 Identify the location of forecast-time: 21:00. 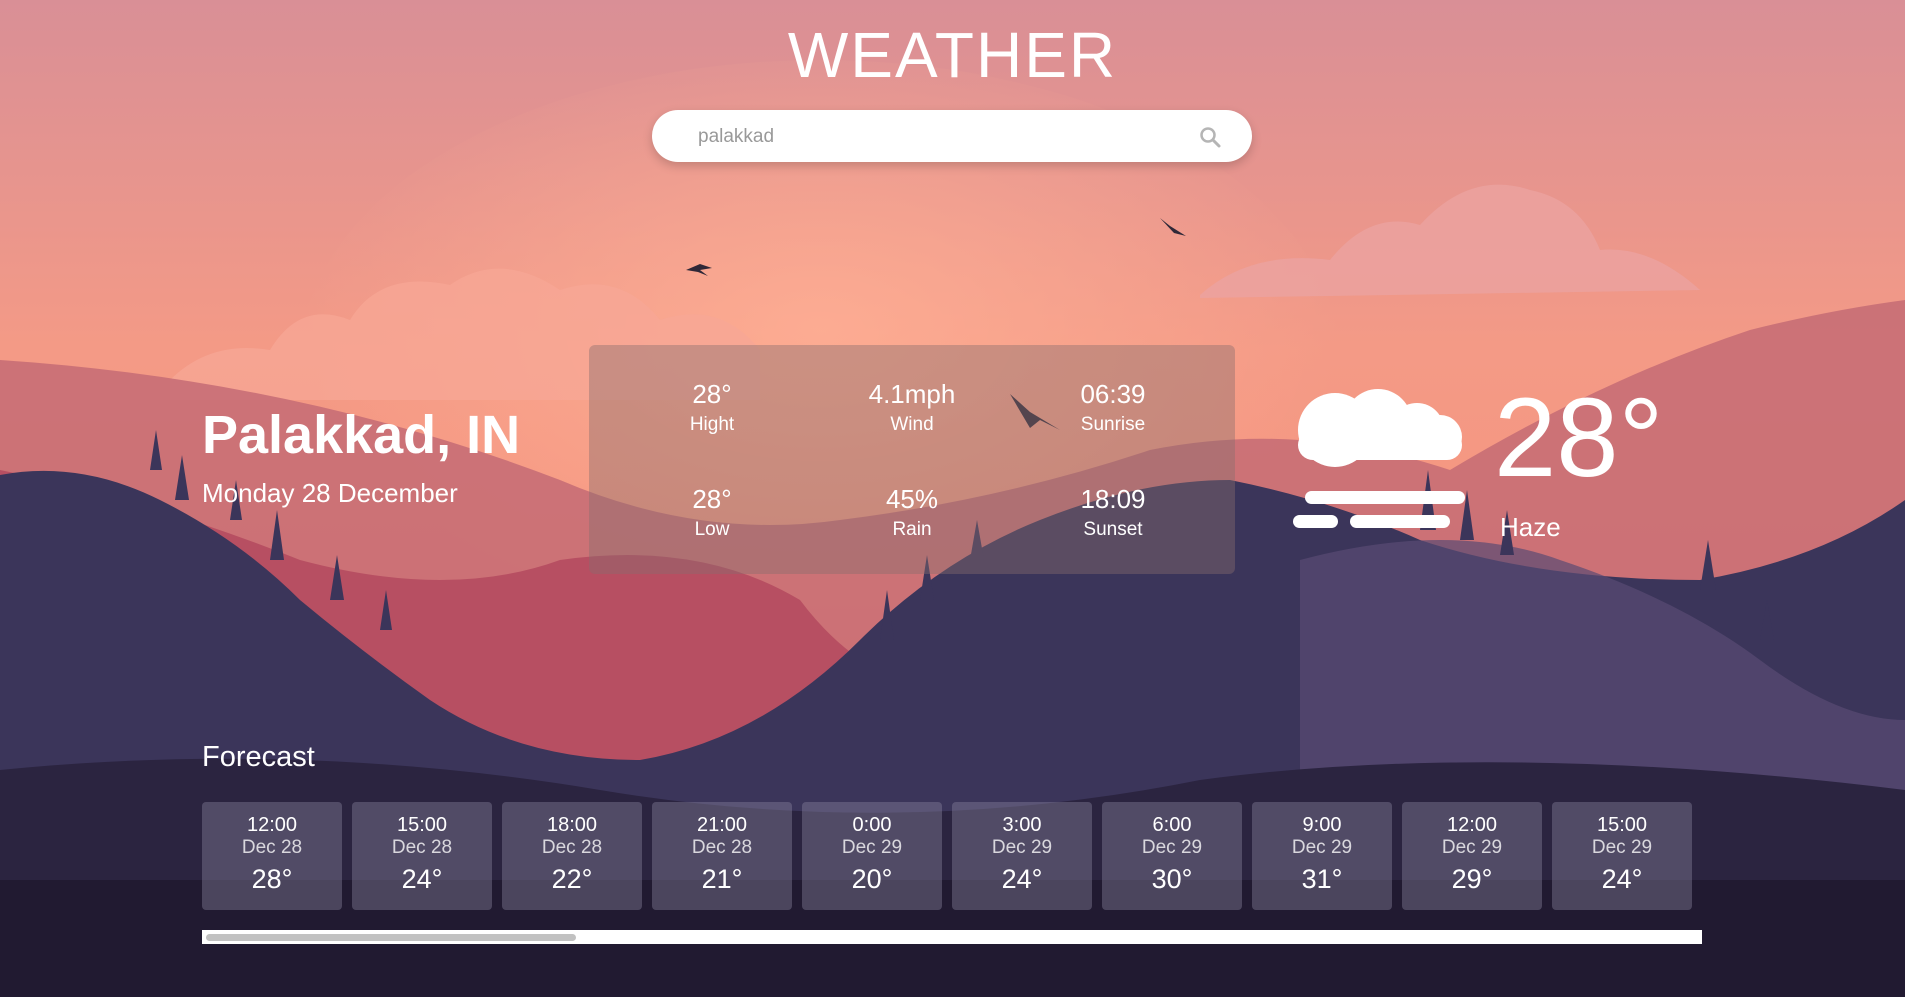
(722, 825).